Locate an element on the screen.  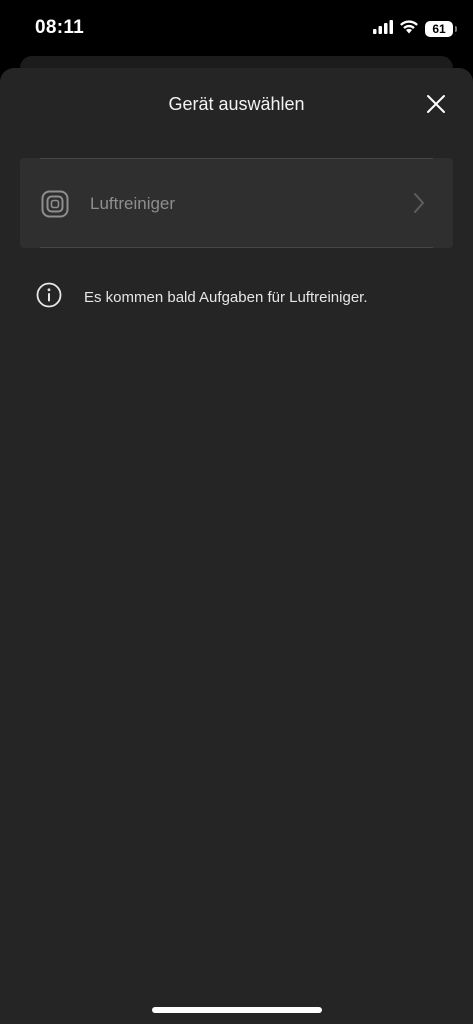
status-icons: 61 is located at coordinates (415, 29).